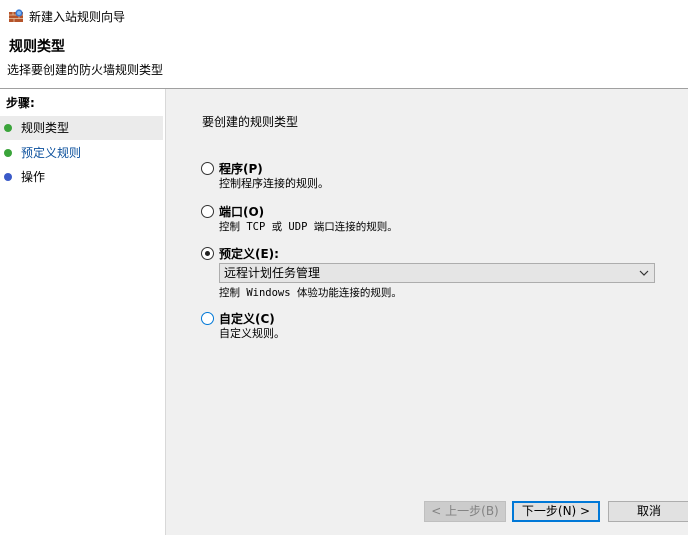  Describe the element at coordinates (20, 103) in the screenshot. I see `steps-title: 步骤:` at that location.